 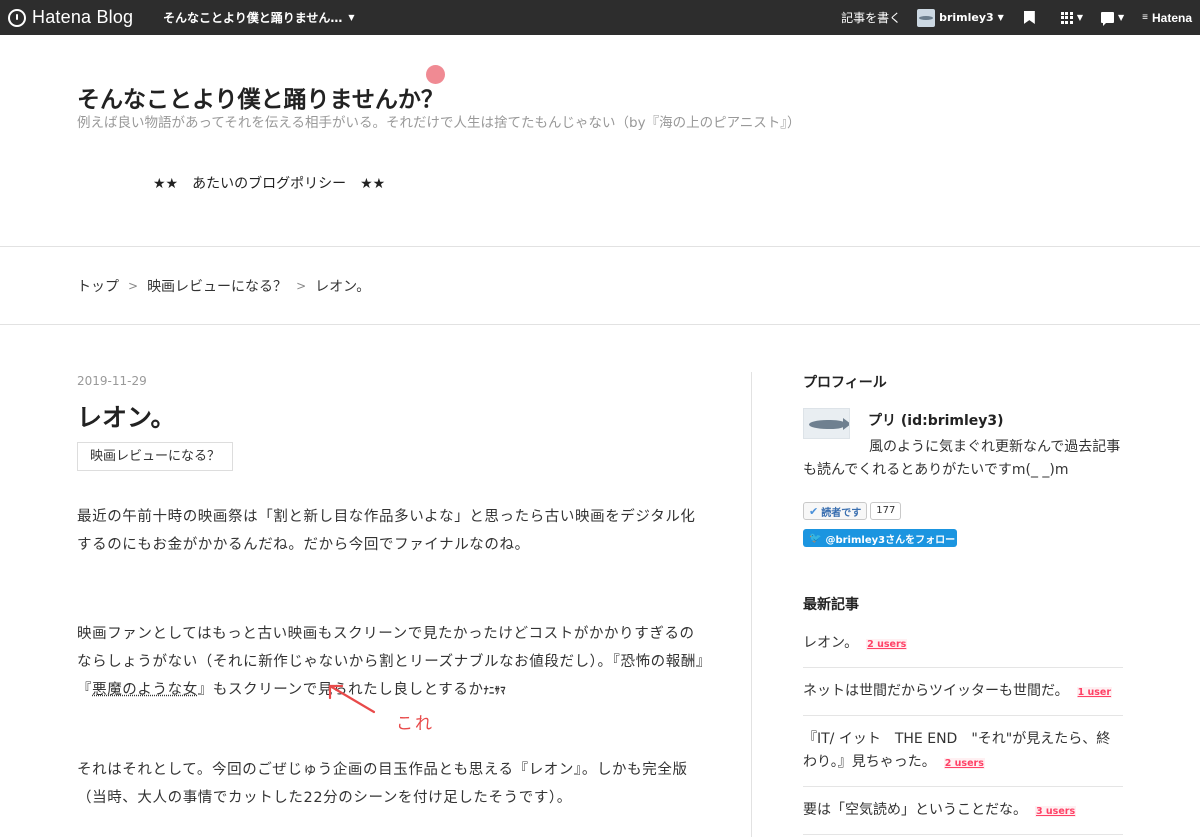 What do you see at coordinates (126, 416) in the screenshot?
I see `entry-title: レオン。` at bounding box center [126, 416].